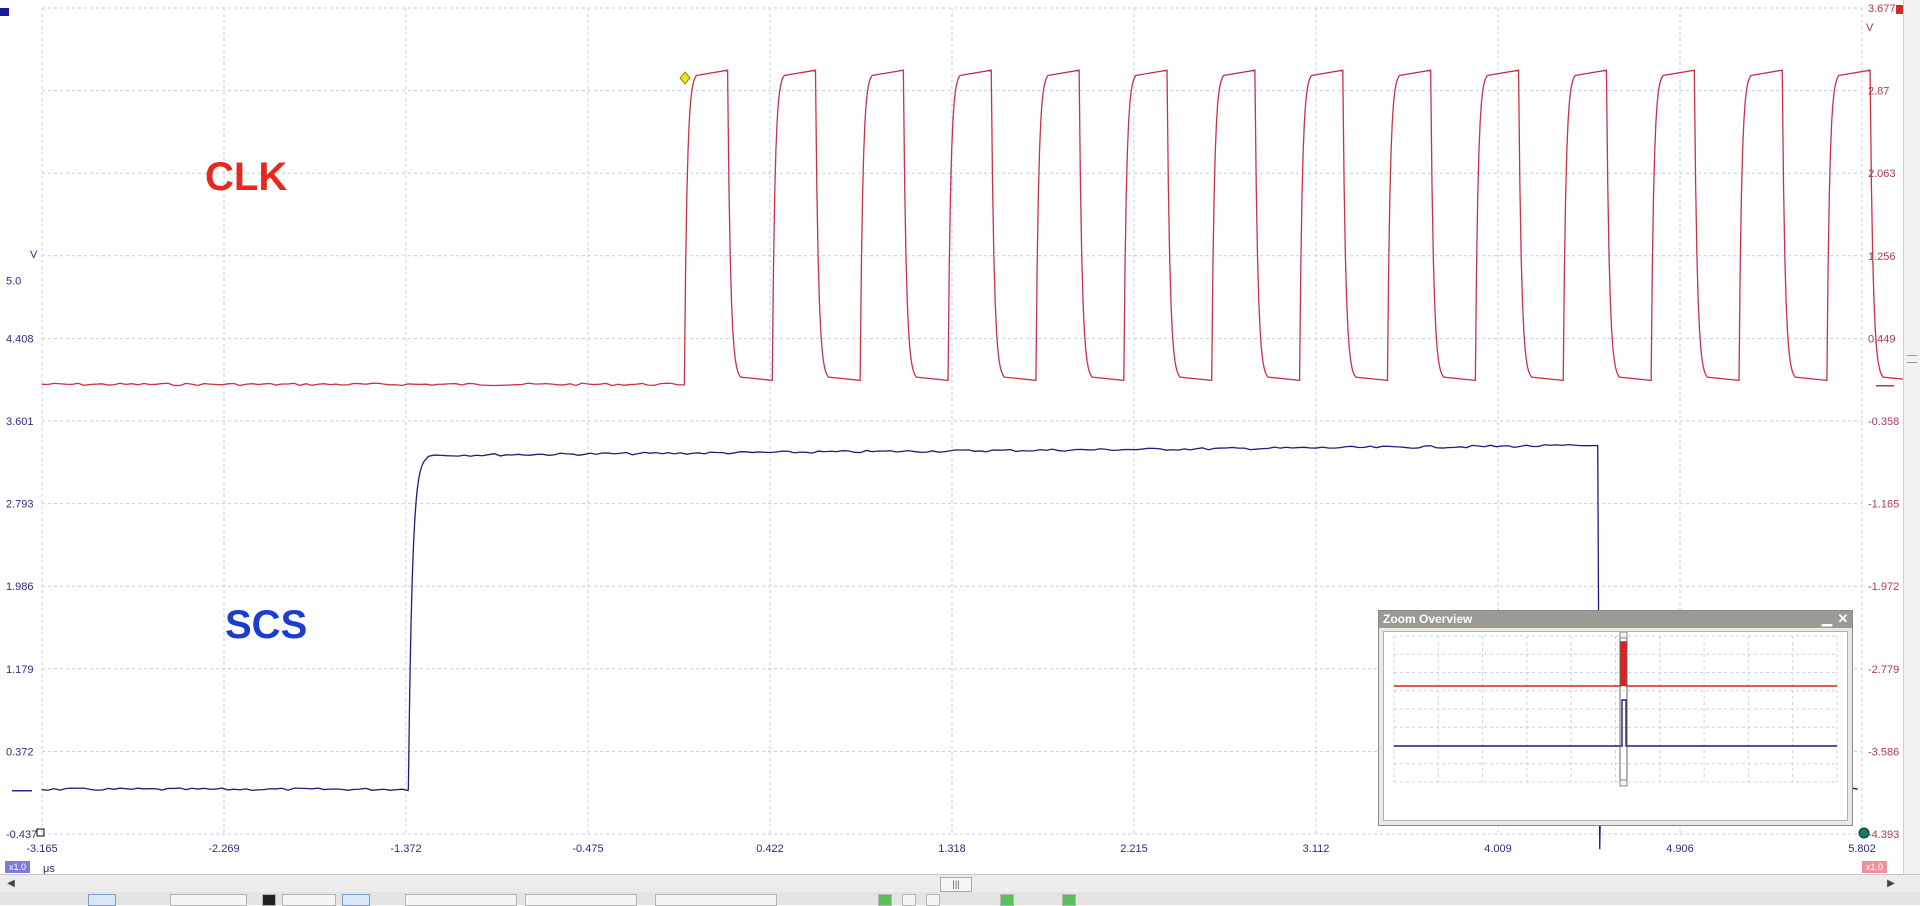 The width and height of the screenshot is (1920, 906). Describe the element at coordinates (1615, 709) in the screenshot. I see `zoom-grid` at that location.